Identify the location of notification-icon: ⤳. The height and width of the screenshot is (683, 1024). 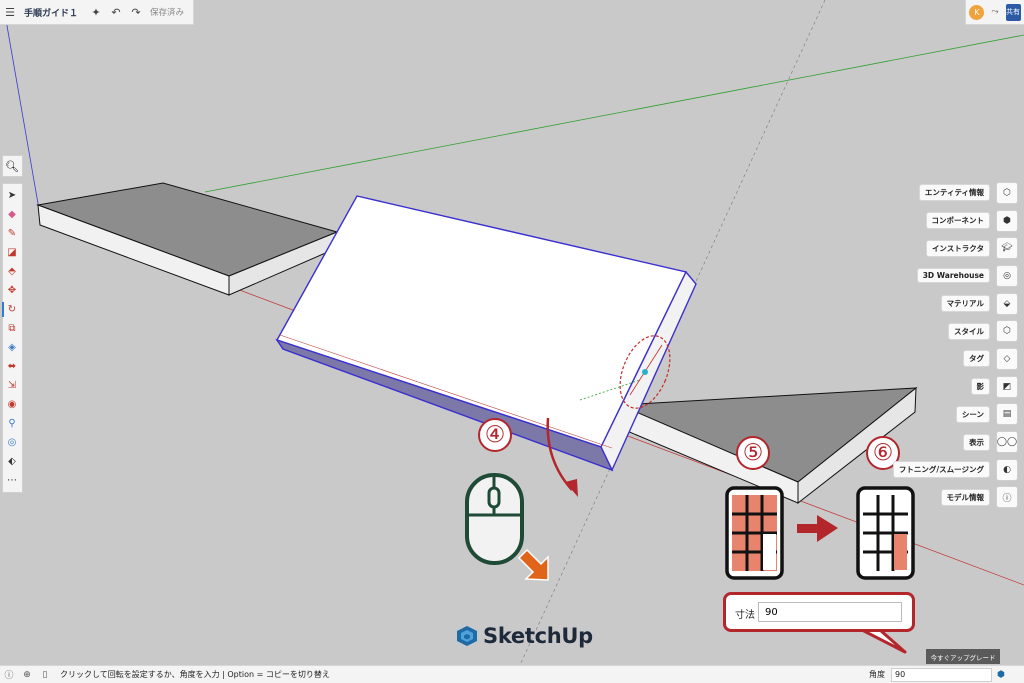
(994, 12).